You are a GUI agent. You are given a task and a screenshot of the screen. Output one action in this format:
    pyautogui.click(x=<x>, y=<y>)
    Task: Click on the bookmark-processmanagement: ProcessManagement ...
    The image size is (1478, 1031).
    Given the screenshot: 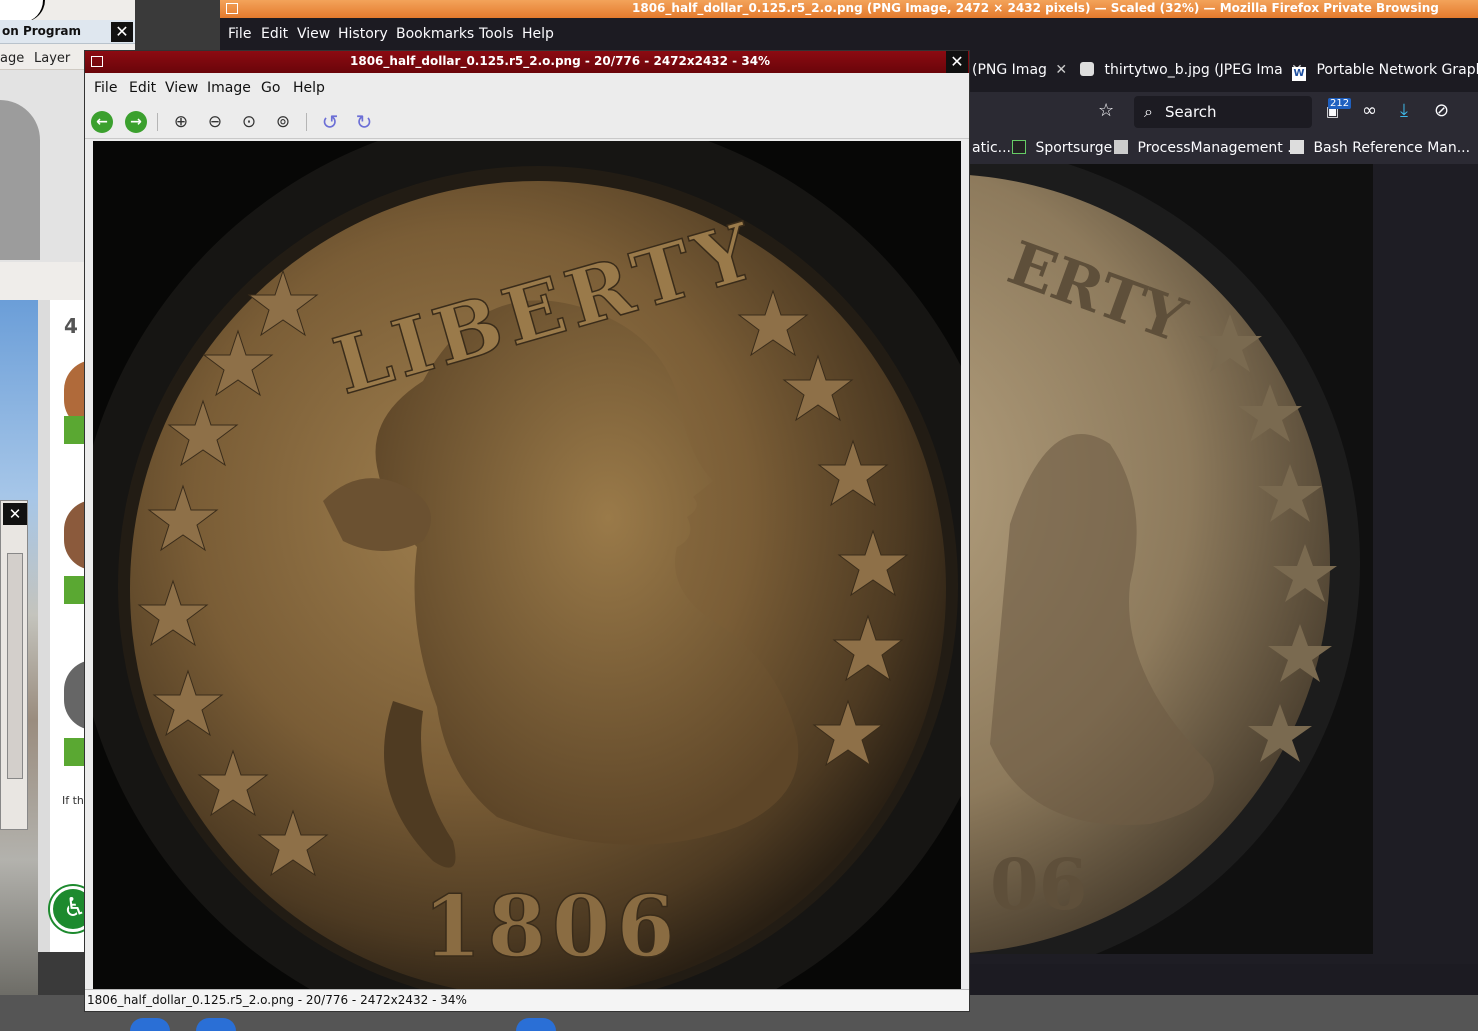 What is the action you would take?
    pyautogui.click(x=1207, y=148)
    